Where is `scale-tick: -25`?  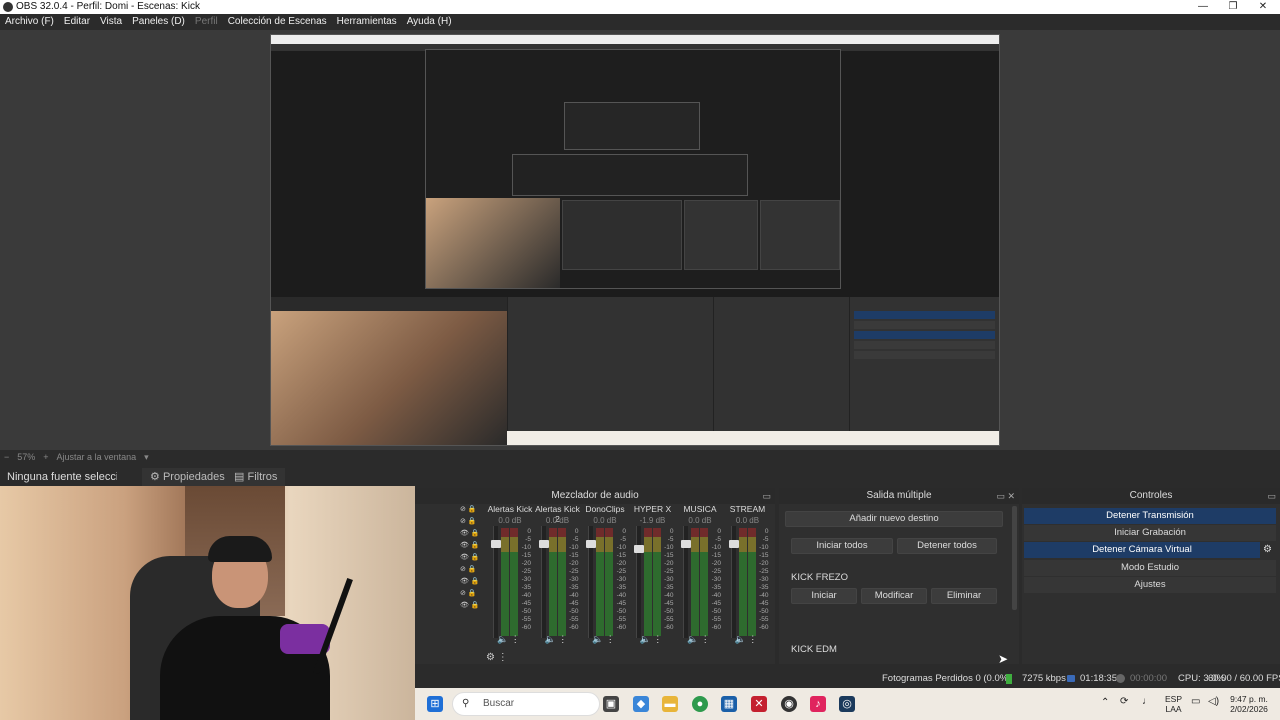
scale-tick: -25 is located at coordinates (669, 571).